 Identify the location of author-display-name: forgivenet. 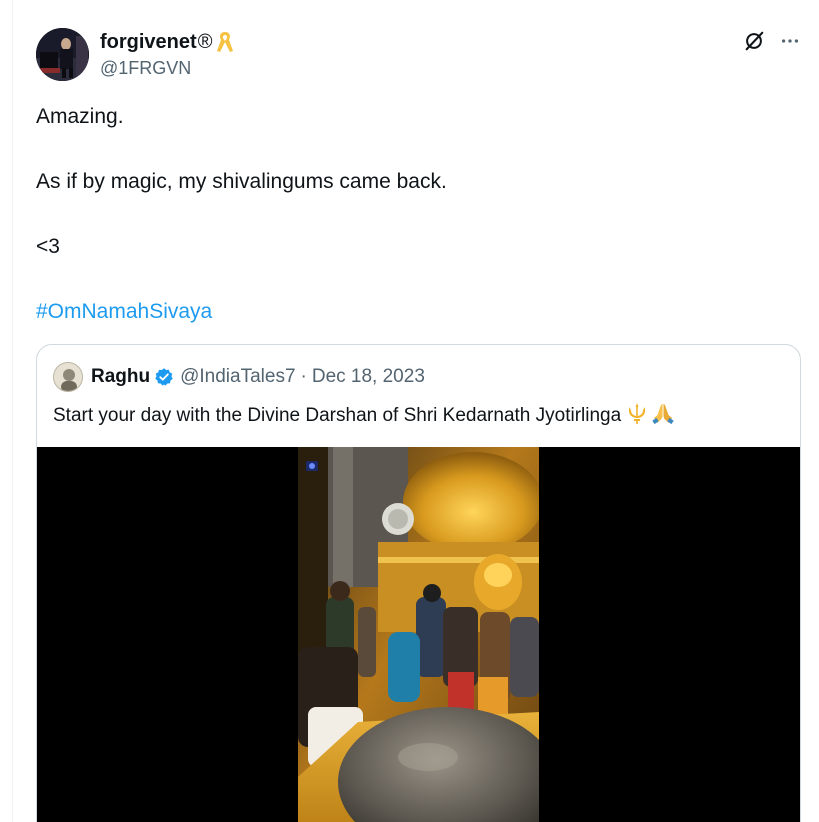
(148, 42).